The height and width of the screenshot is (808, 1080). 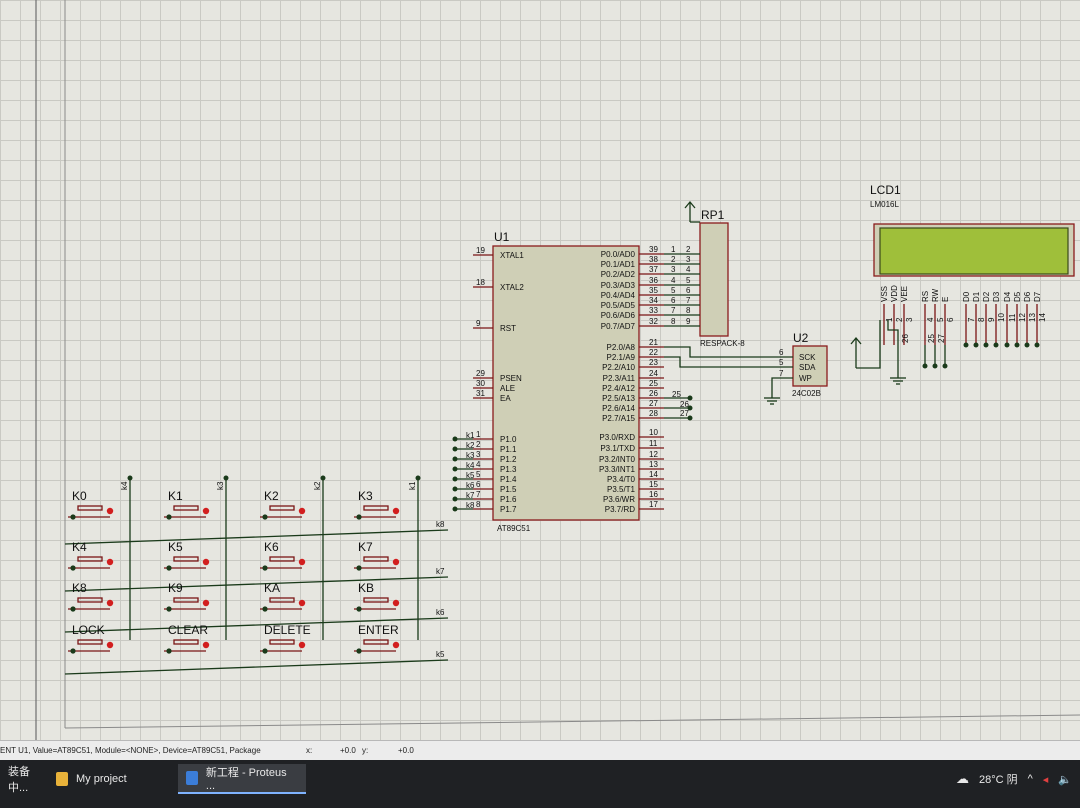 What do you see at coordinates (377, 504) in the screenshot?
I see `keypad-key: K3` at bounding box center [377, 504].